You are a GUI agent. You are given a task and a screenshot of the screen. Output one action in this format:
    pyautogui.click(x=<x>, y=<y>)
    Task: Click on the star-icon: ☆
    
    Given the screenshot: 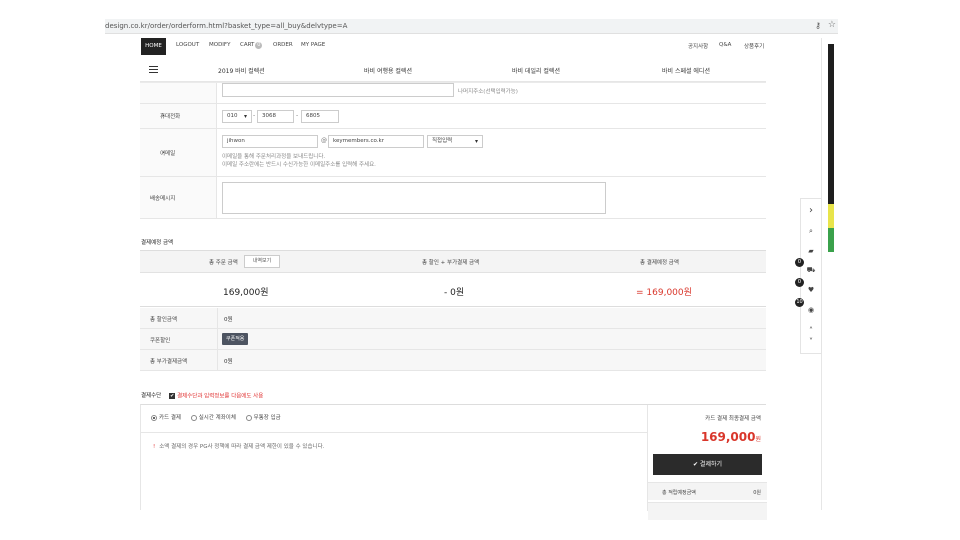 What is the action you would take?
    pyautogui.click(x=832, y=25)
    